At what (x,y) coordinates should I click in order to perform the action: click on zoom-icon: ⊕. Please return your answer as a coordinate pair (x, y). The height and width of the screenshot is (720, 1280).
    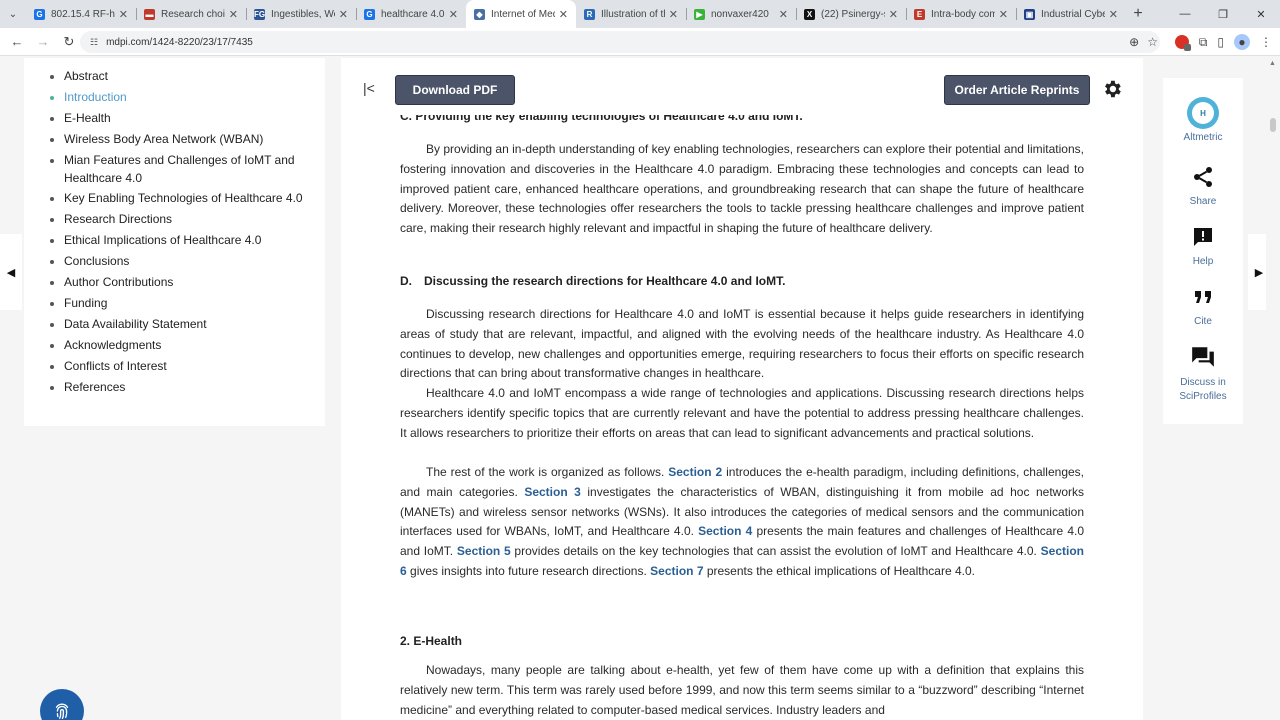
    Looking at the image, I should click on (1134, 42).